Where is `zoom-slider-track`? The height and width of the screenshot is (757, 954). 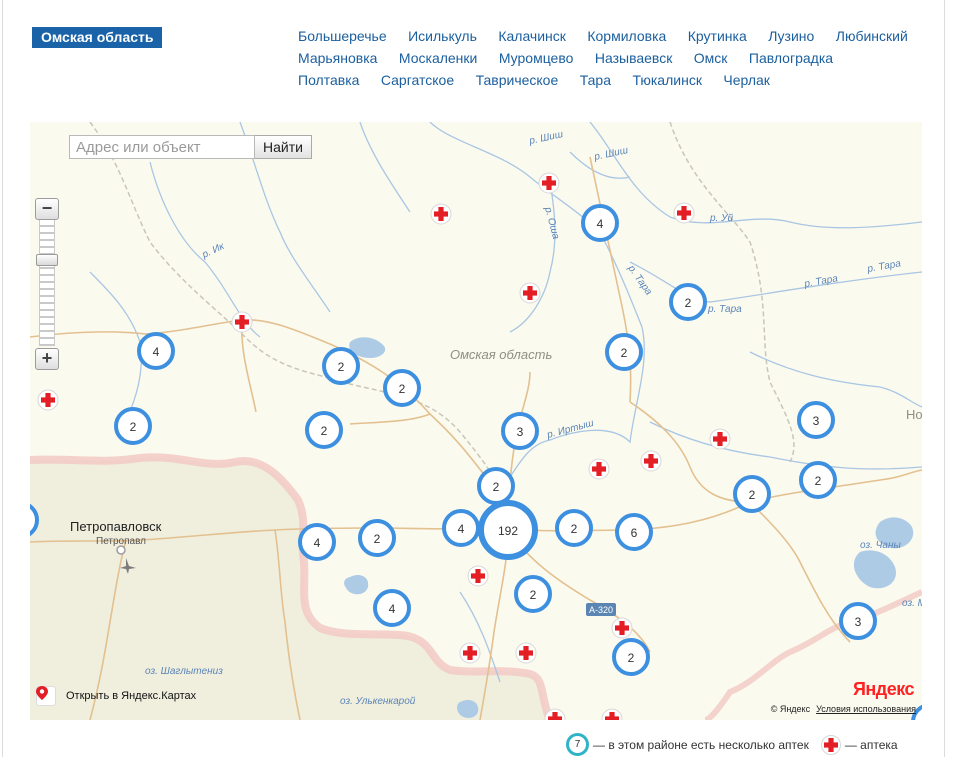 zoom-slider-track is located at coordinates (47, 283).